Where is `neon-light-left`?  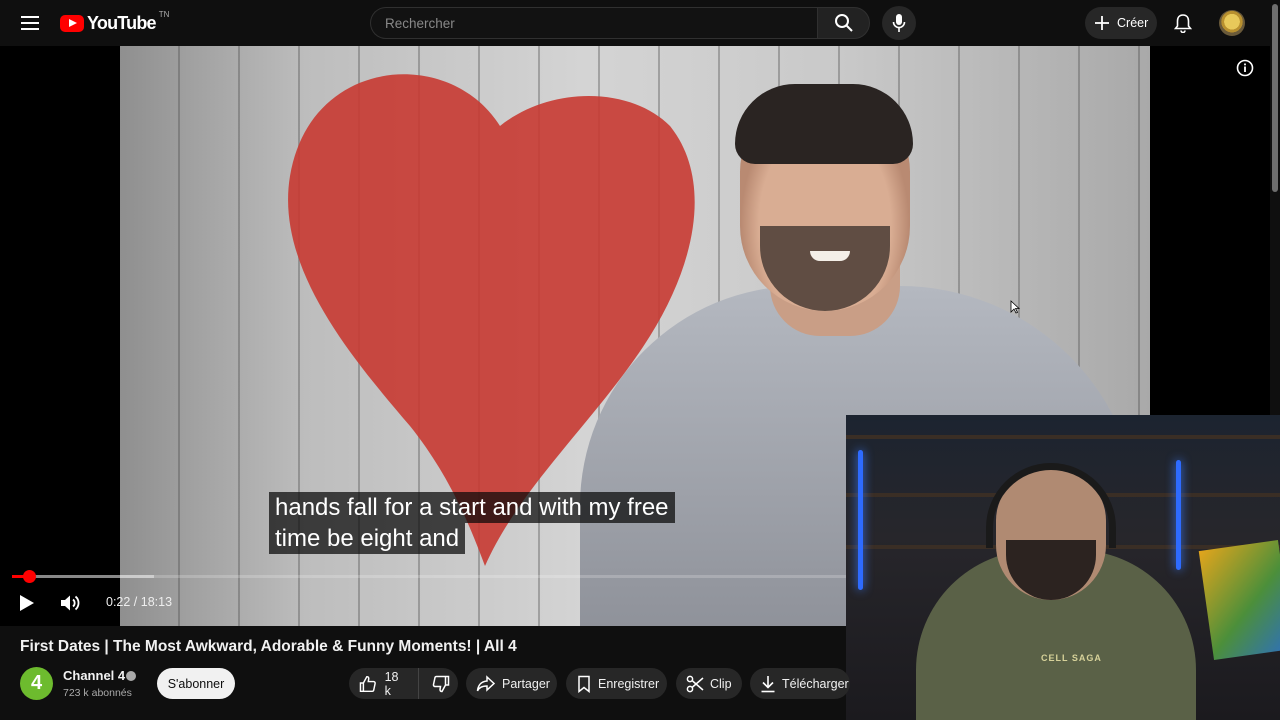 neon-light-left is located at coordinates (860, 520).